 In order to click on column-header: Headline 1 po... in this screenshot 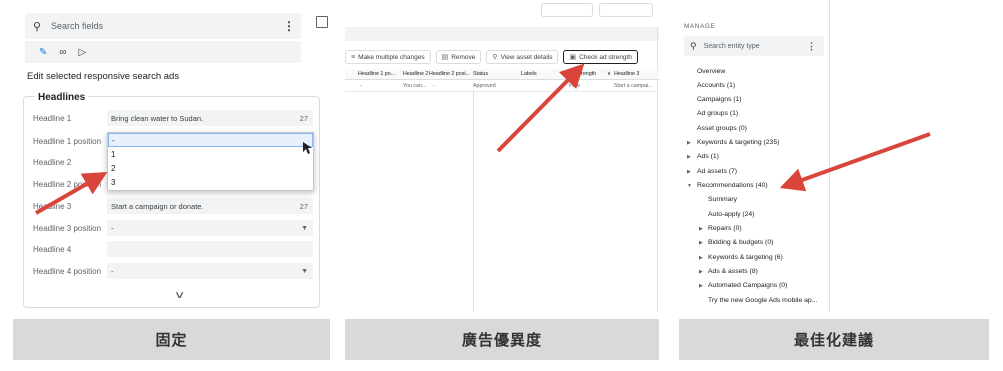, I will do `click(376, 74)`.